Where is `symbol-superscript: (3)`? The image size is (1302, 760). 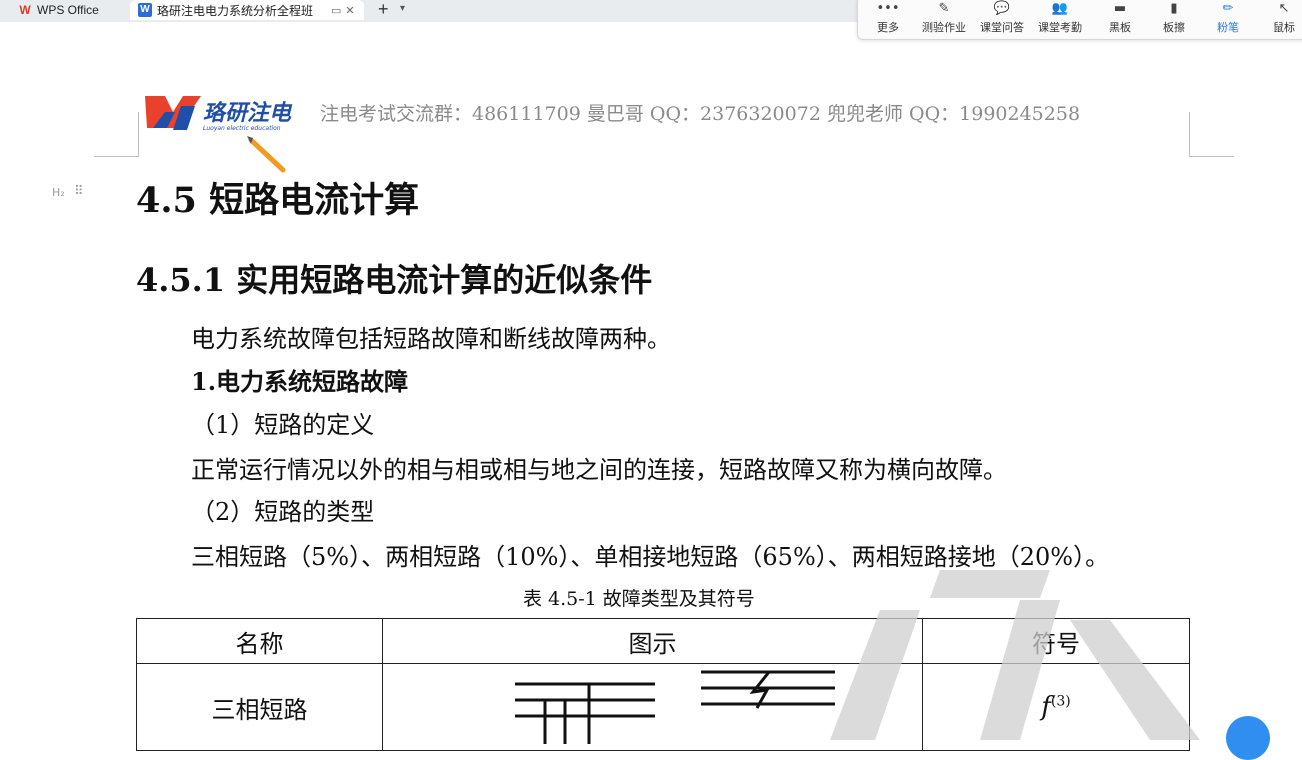 symbol-superscript: (3) is located at coordinates (1060, 701).